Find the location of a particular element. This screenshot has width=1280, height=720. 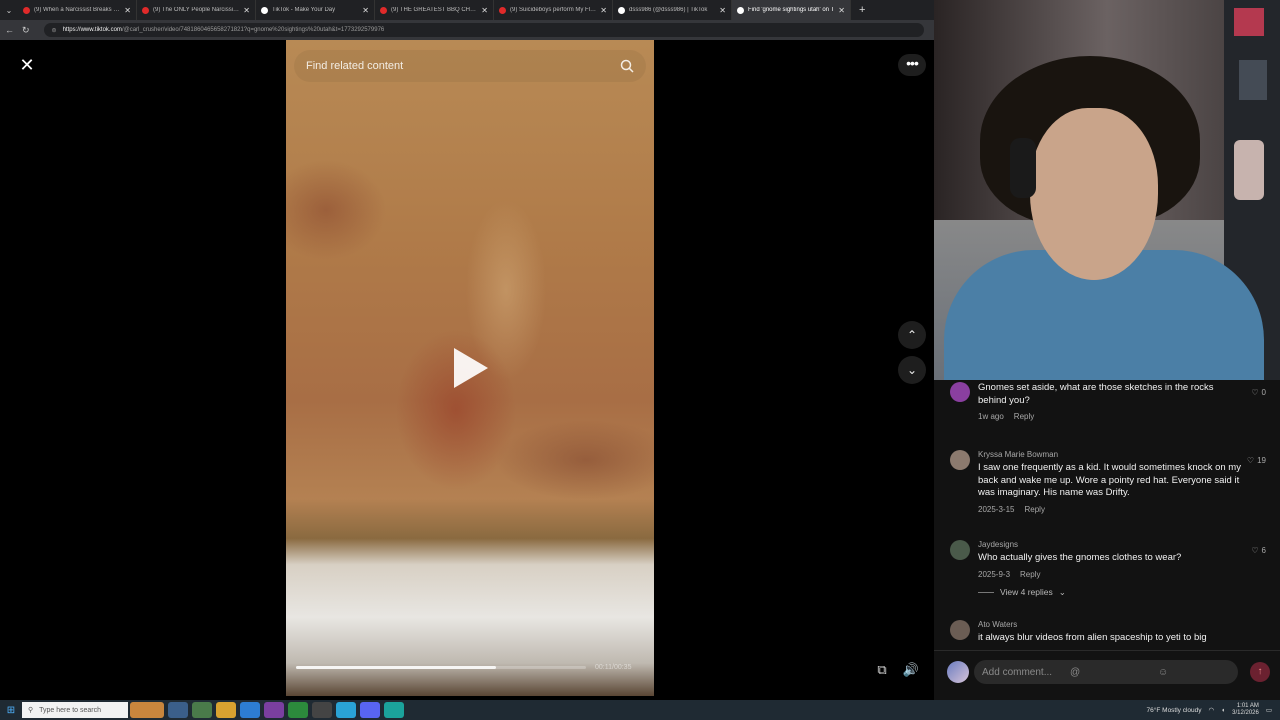

windows-start-icon: ⊞ is located at coordinates (11, 710).